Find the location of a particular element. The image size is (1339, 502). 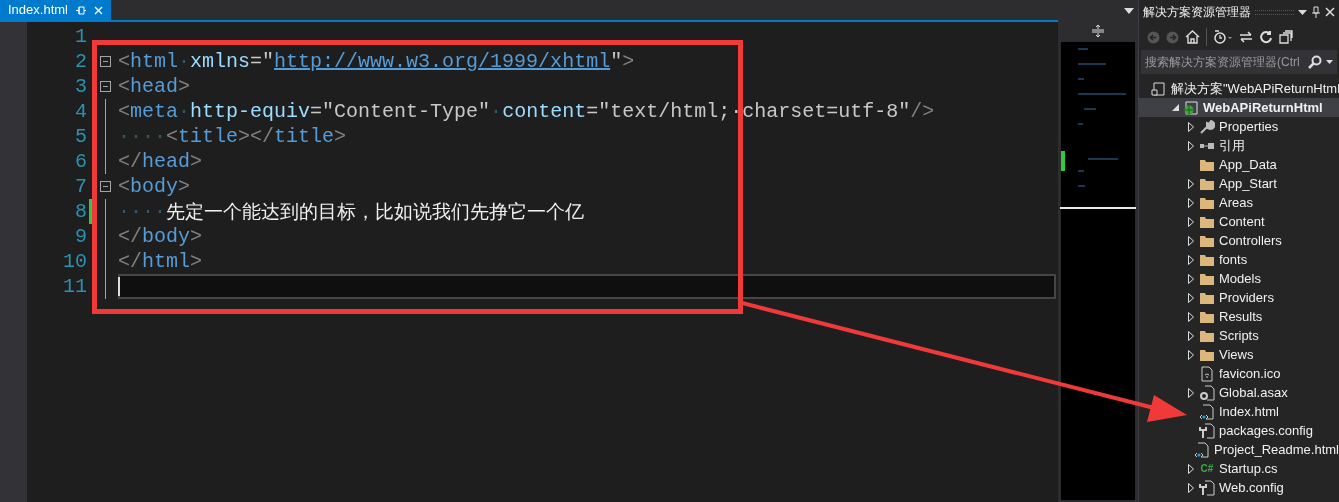

line-number: 3 is located at coordinates (80, 86).